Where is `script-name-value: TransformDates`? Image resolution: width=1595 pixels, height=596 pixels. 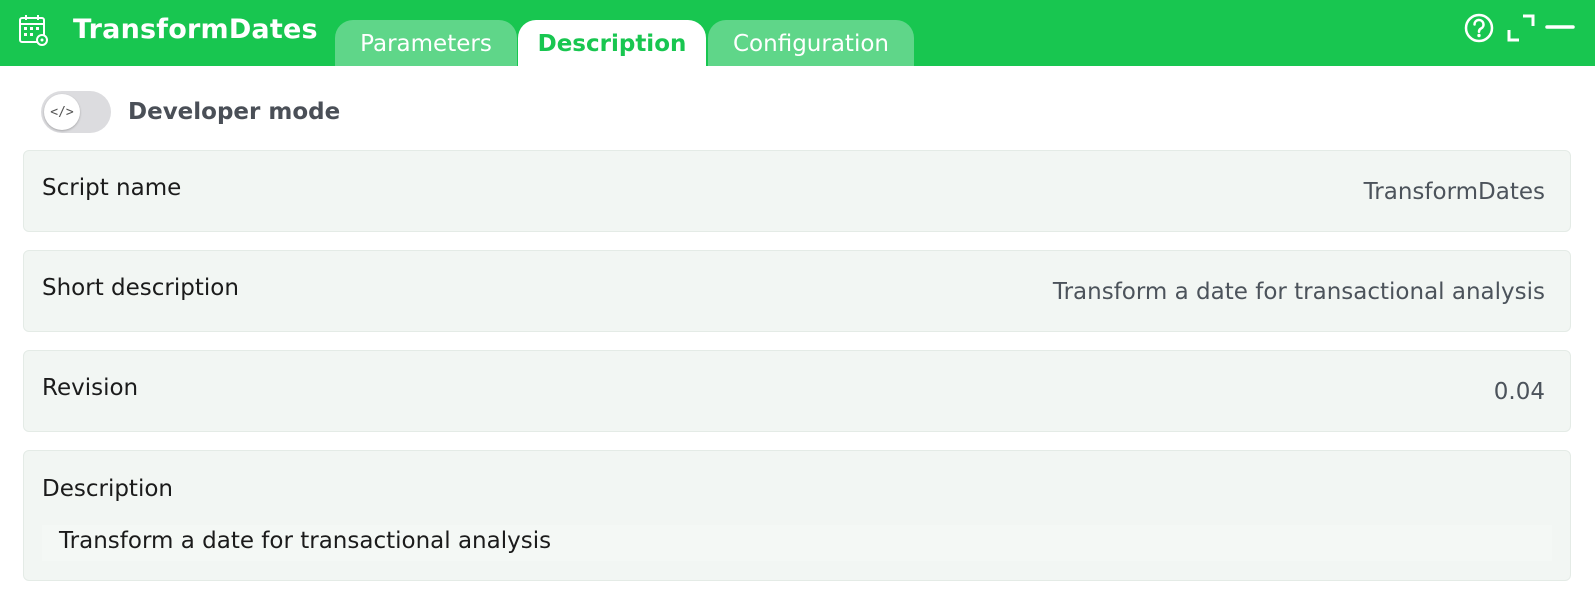 script-name-value: TransformDates is located at coordinates (1454, 192).